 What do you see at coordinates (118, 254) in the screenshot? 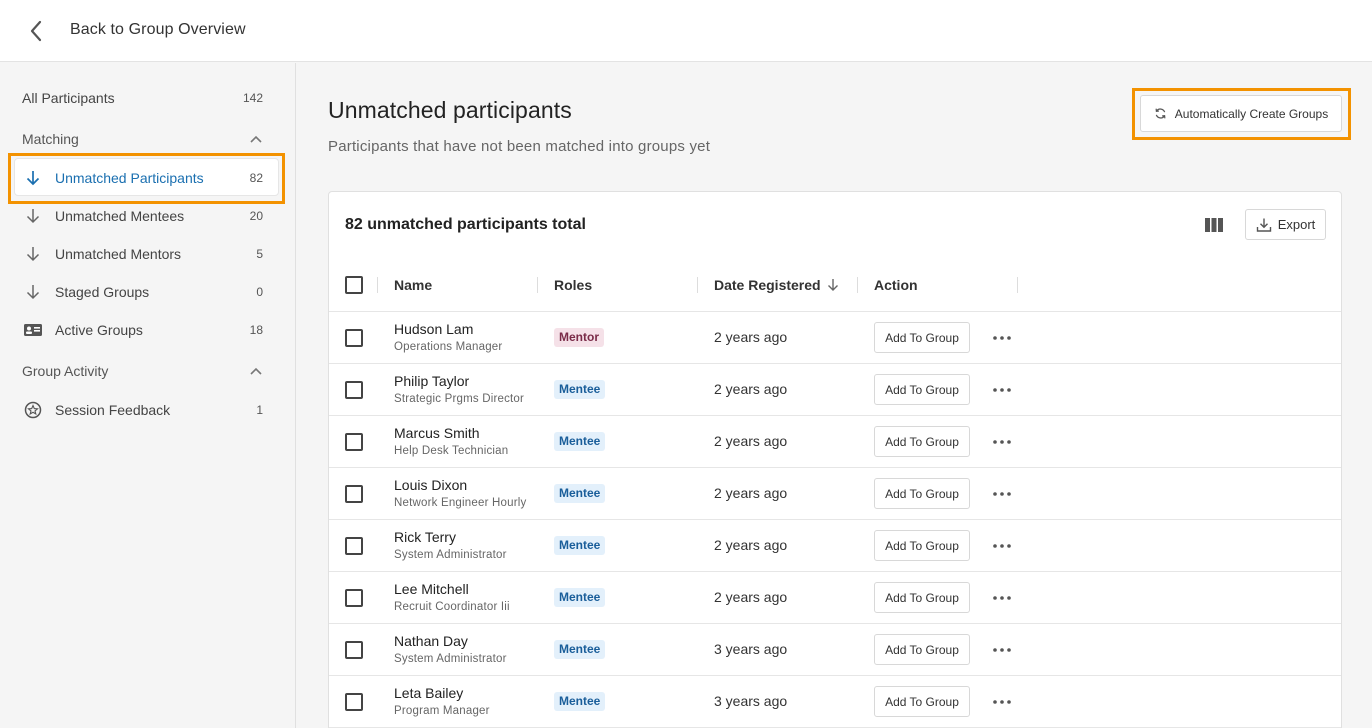
I see `sidebar-item-label: Unmatched Mentors` at bounding box center [118, 254].